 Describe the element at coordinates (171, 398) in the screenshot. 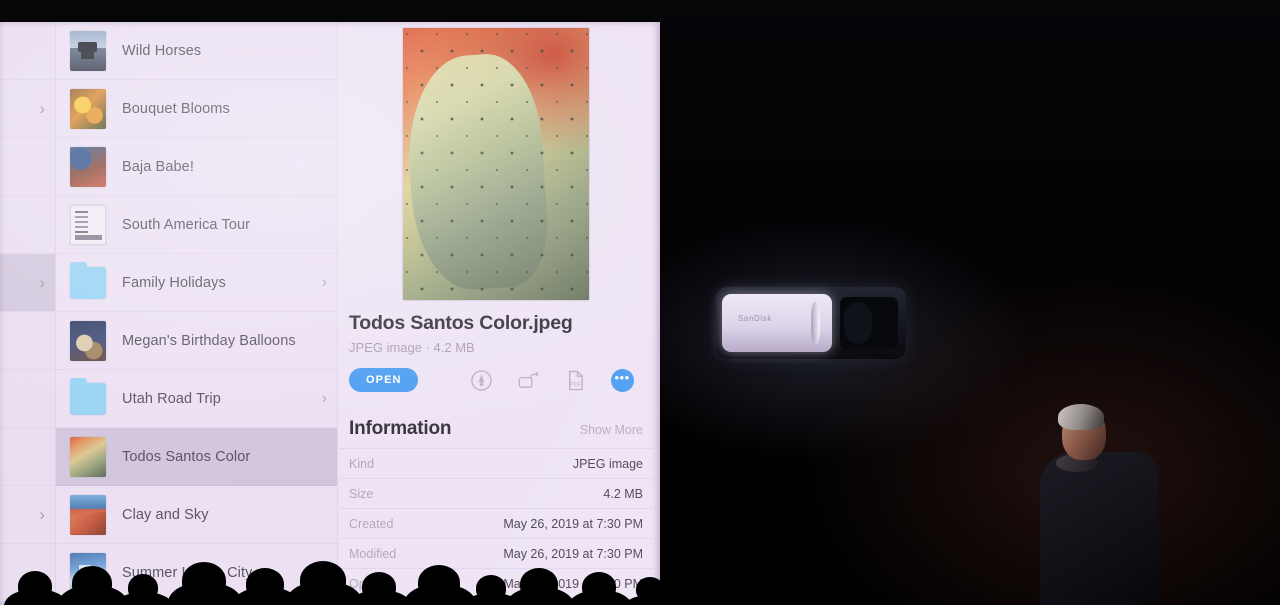

I see `list-item-label: Utah Road Trip` at that location.